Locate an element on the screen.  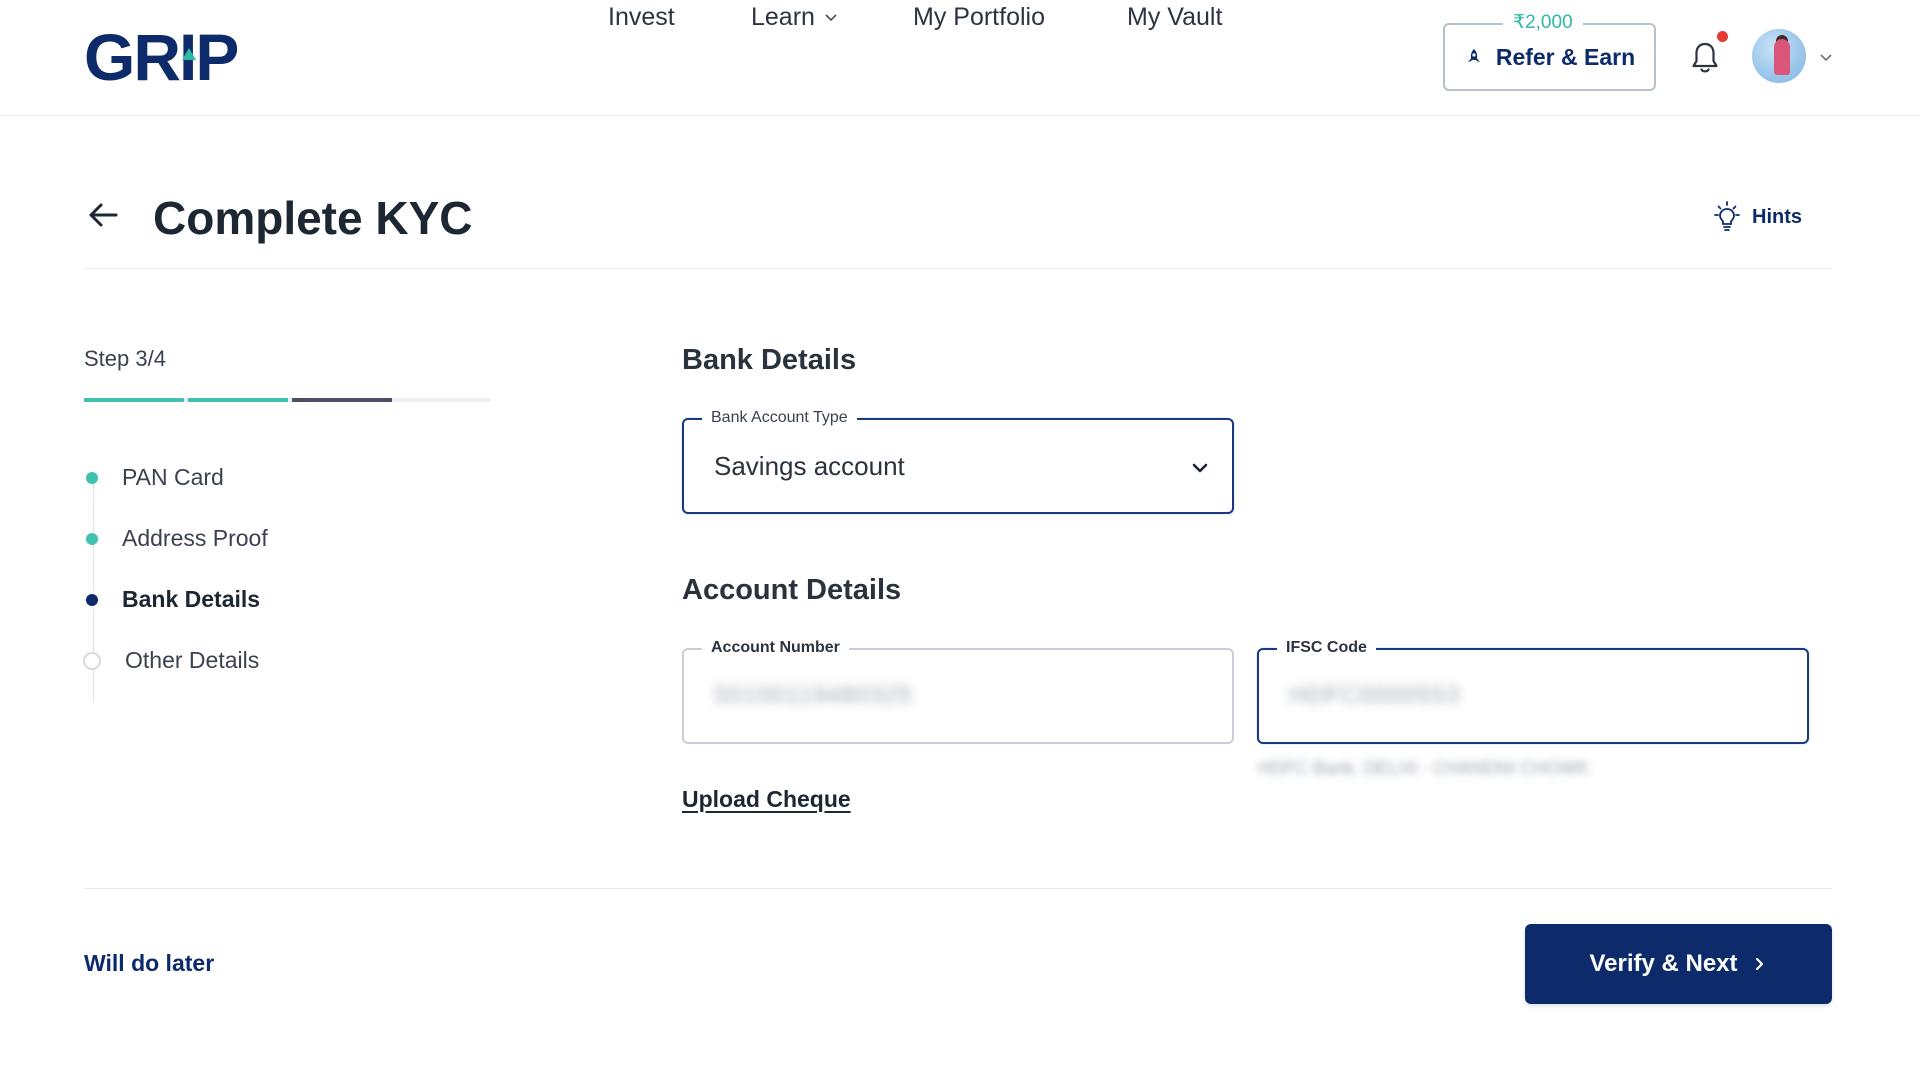
bell-icon is located at coordinates (1705, 58).